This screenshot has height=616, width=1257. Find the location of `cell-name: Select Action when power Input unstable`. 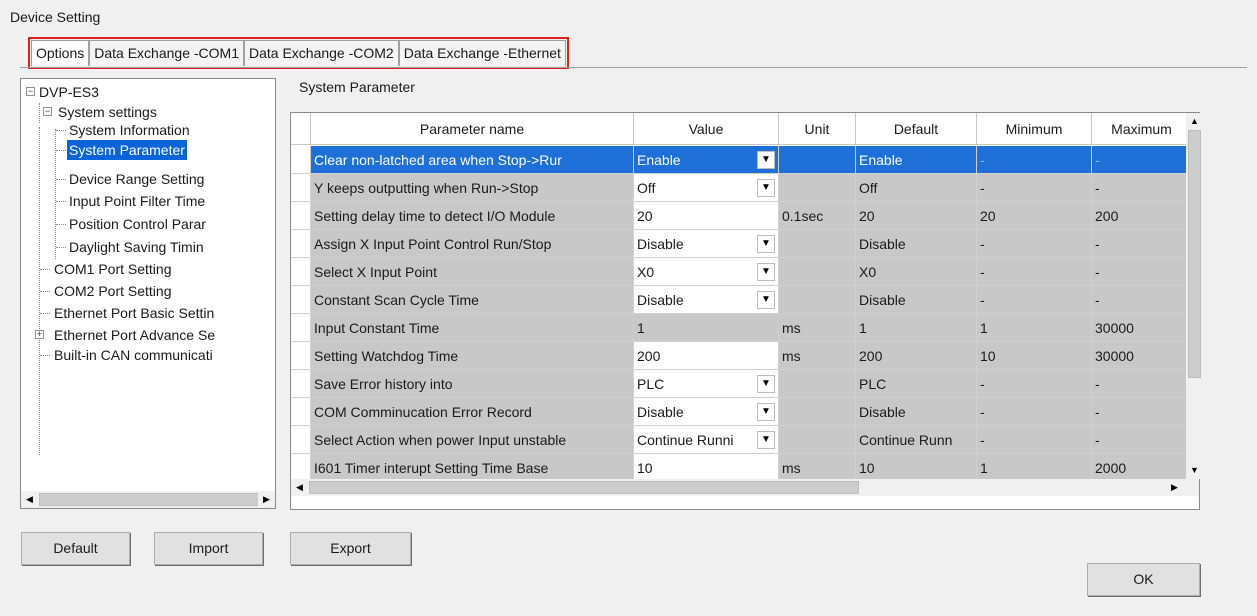

cell-name: Select Action when power Input unstable is located at coordinates (472, 440).